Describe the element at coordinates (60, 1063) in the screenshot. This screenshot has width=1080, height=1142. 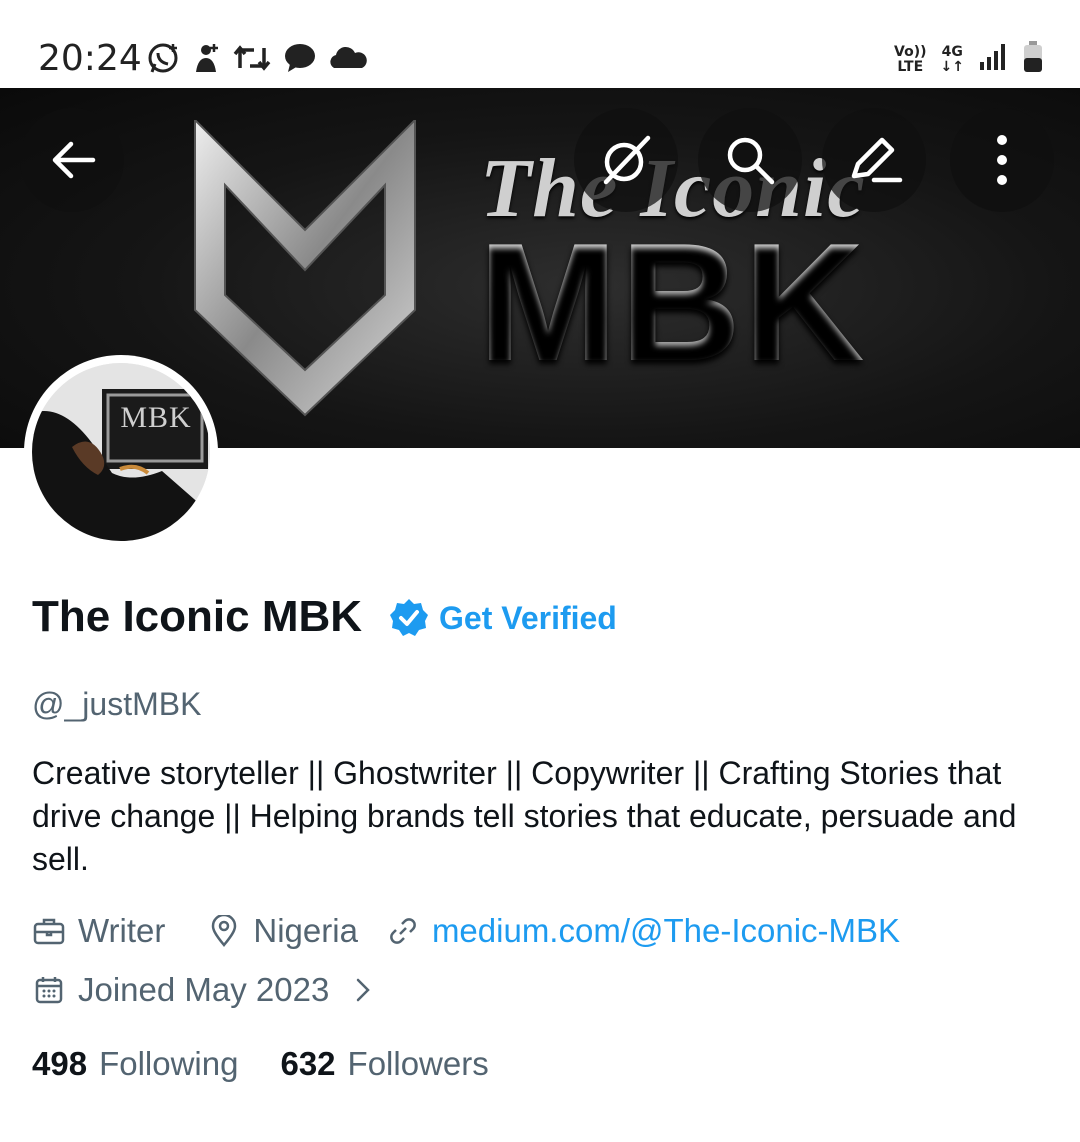
I see `following-count: 498` at that location.